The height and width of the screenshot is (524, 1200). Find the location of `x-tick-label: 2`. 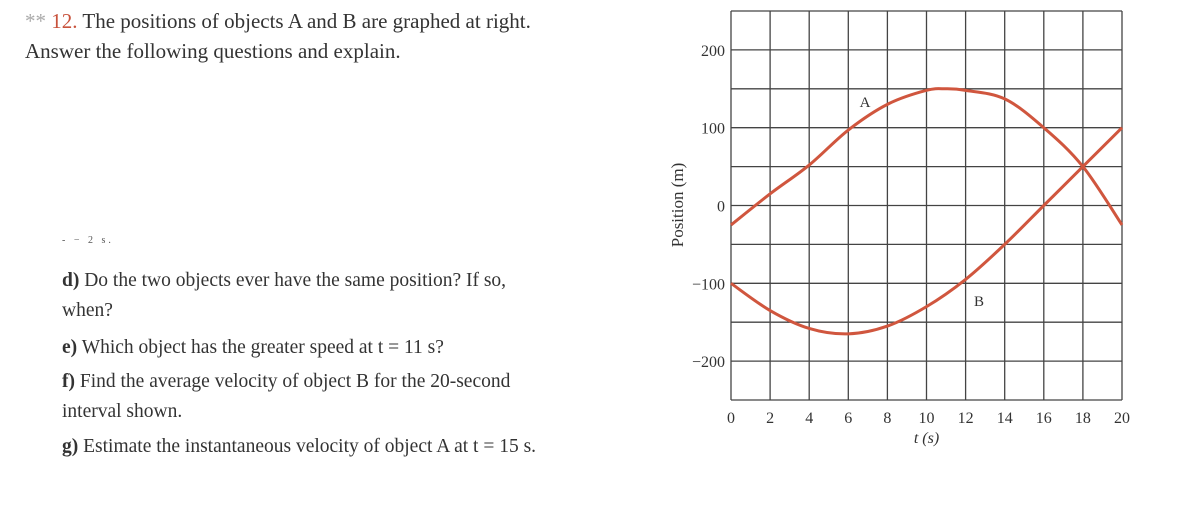

x-tick-label: 2 is located at coordinates (770, 418).